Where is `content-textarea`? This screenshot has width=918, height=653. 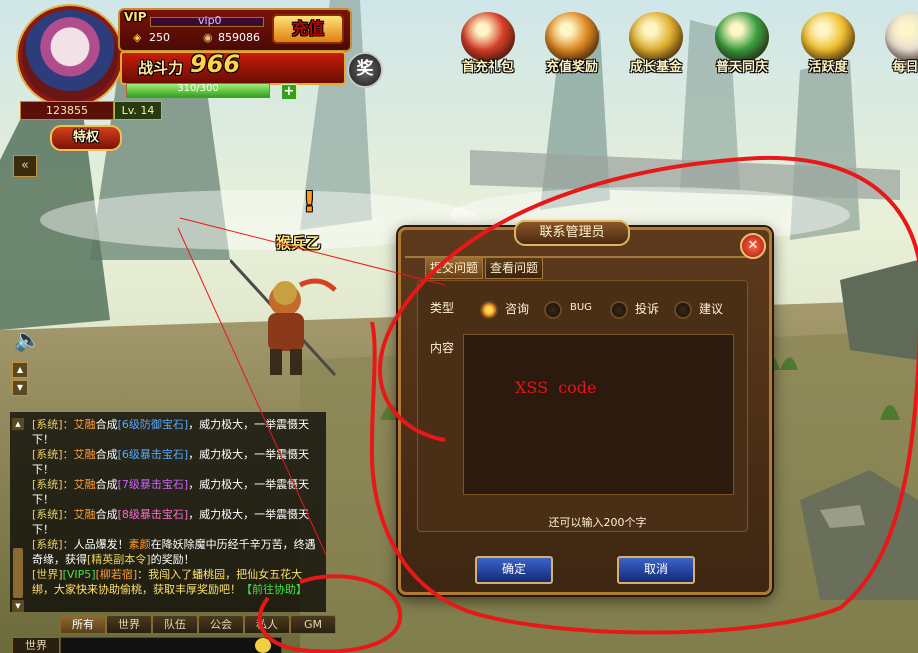
content-textarea is located at coordinates (598, 414).